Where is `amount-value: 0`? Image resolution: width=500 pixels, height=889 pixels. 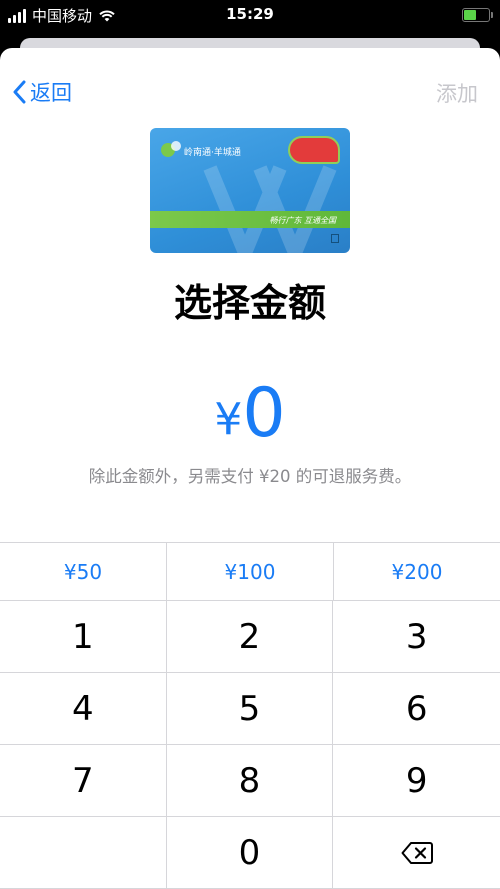 amount-value: 0 is located at coordinates (264, 413).